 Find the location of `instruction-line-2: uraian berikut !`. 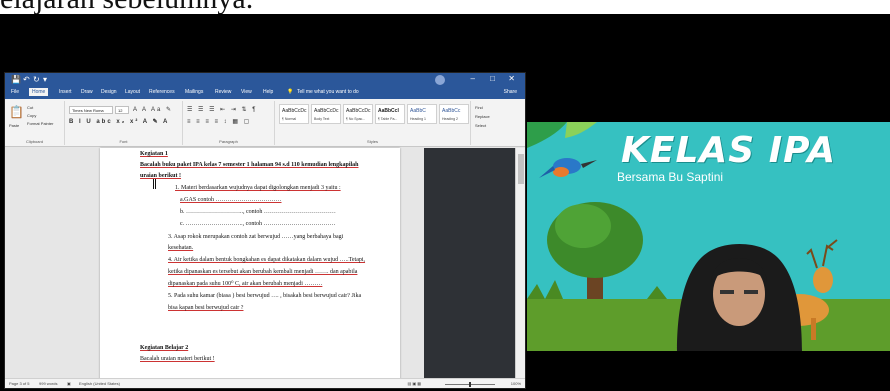

instruction-line-2: uraian berikut ! is located at coordinates (161, 176).